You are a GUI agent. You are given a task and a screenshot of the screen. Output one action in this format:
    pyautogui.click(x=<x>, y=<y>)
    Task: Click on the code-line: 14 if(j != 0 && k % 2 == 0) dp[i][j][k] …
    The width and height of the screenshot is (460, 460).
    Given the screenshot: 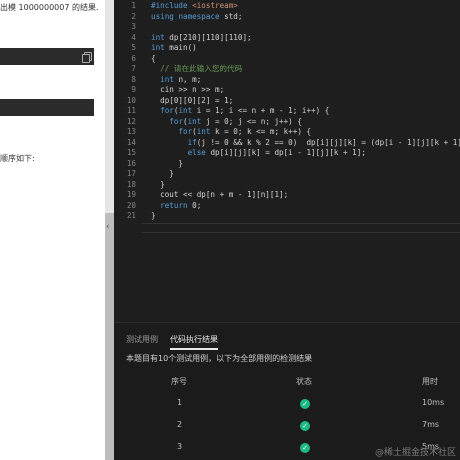 What is the action you would take?
    pyautogui.click(x=287, y=143)
    